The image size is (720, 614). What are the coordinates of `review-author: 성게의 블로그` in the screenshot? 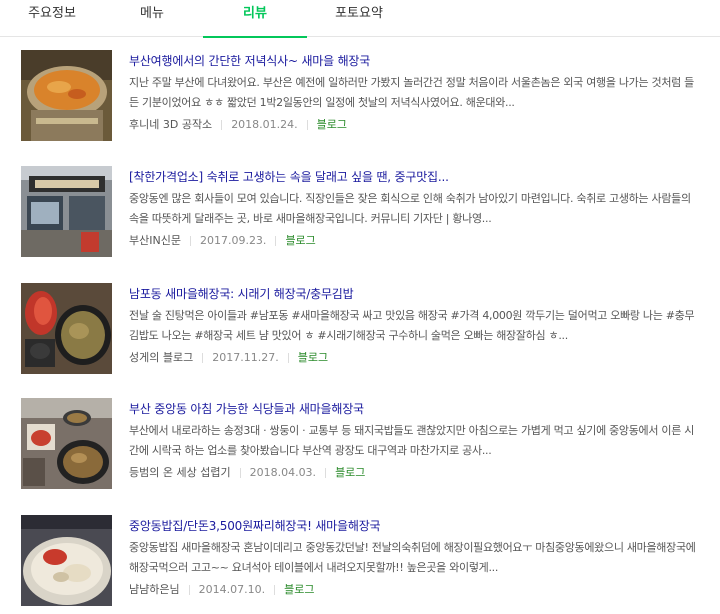 It's located at (161, 358).